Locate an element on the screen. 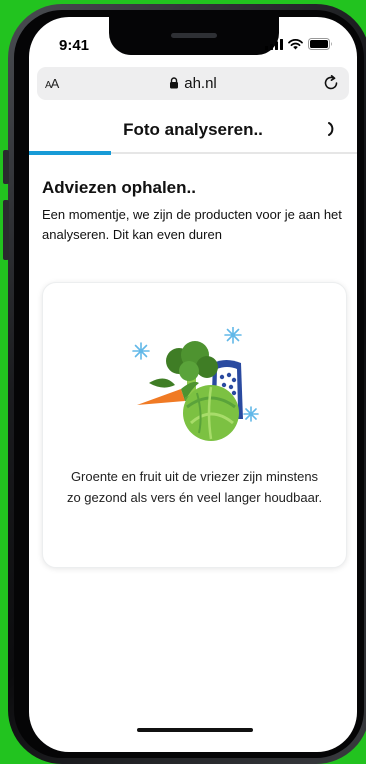 Image resolution: width=366 pixels, height=764 pixels. home-indicator is located at coordinates (195, 730).